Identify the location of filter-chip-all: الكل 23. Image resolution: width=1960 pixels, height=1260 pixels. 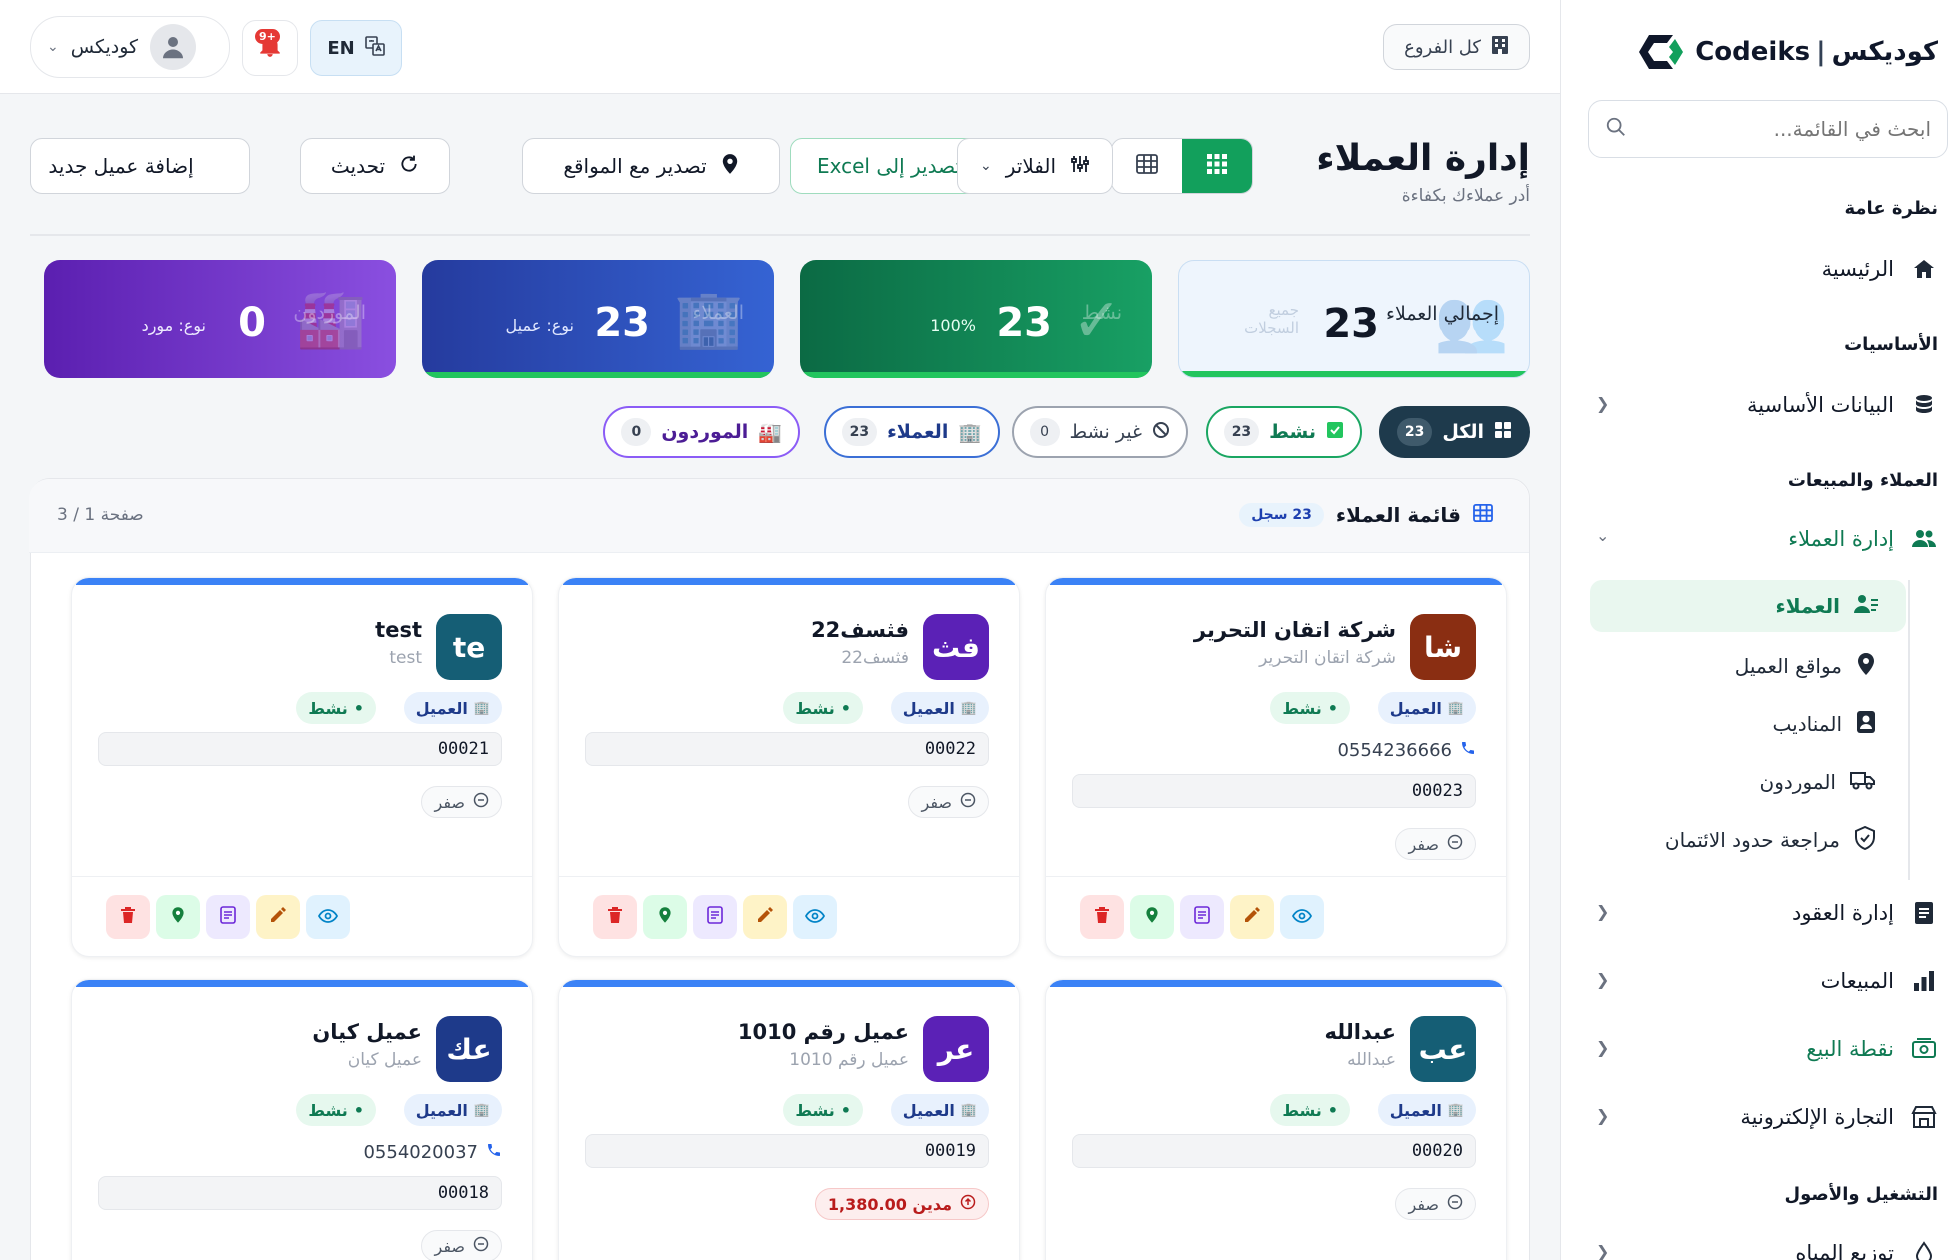
(1454, 432).